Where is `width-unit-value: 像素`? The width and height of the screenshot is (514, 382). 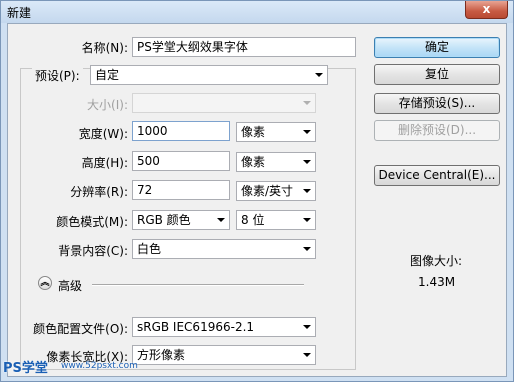
width-unit-value: 像素 is located at coordinates (253, 132).